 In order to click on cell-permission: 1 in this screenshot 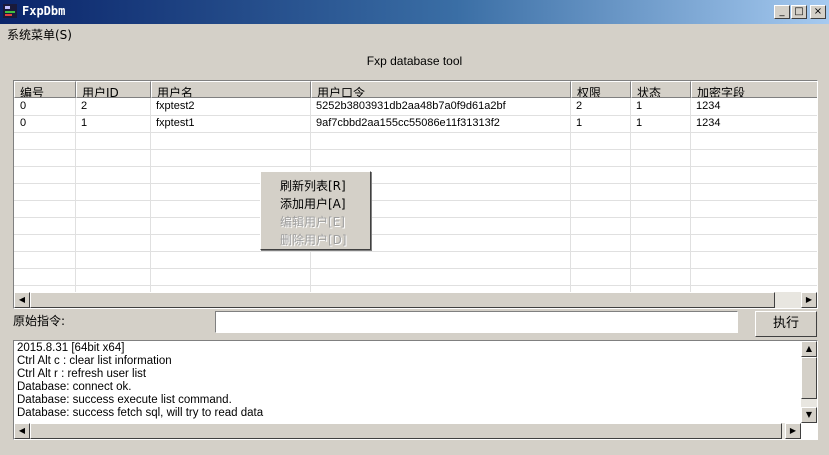, I will do `click(579, 123)`.